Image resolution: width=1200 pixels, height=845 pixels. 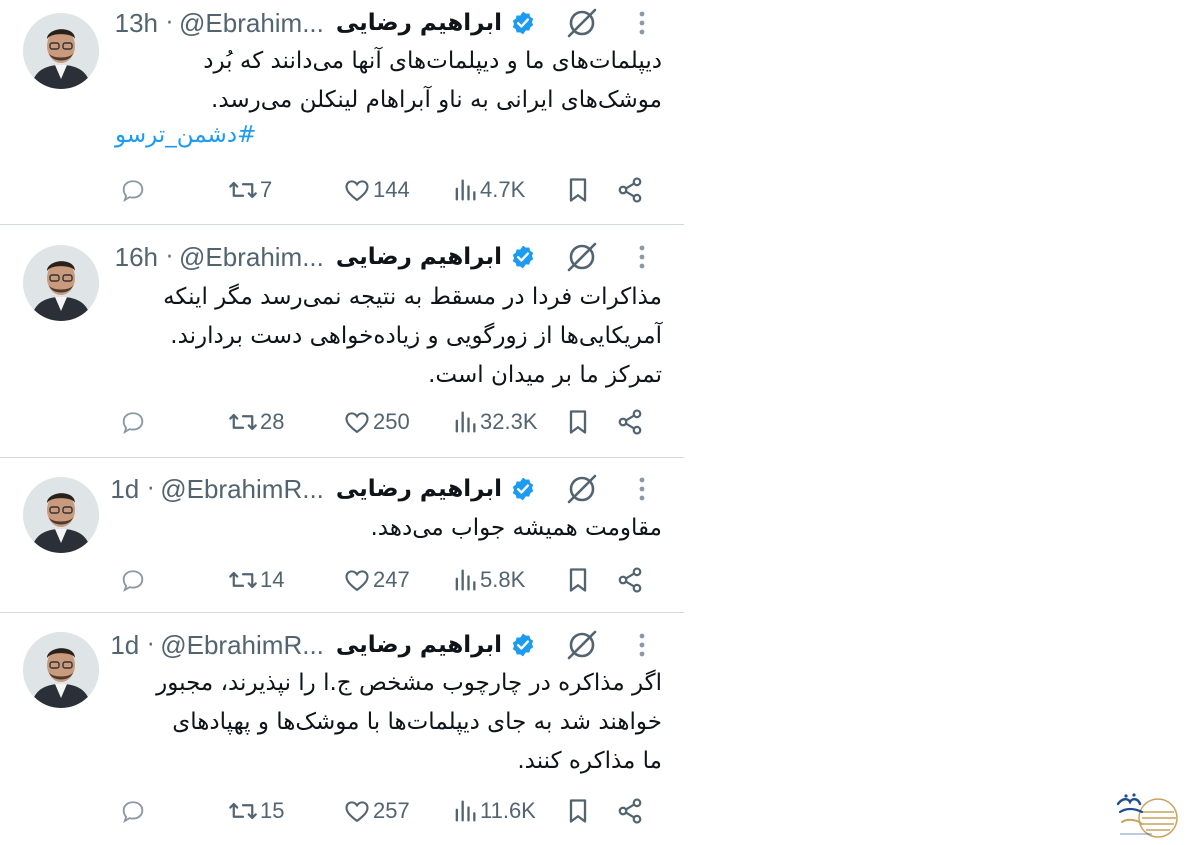 I want to click on timestamp: 16h, so click(x=136, y=257).